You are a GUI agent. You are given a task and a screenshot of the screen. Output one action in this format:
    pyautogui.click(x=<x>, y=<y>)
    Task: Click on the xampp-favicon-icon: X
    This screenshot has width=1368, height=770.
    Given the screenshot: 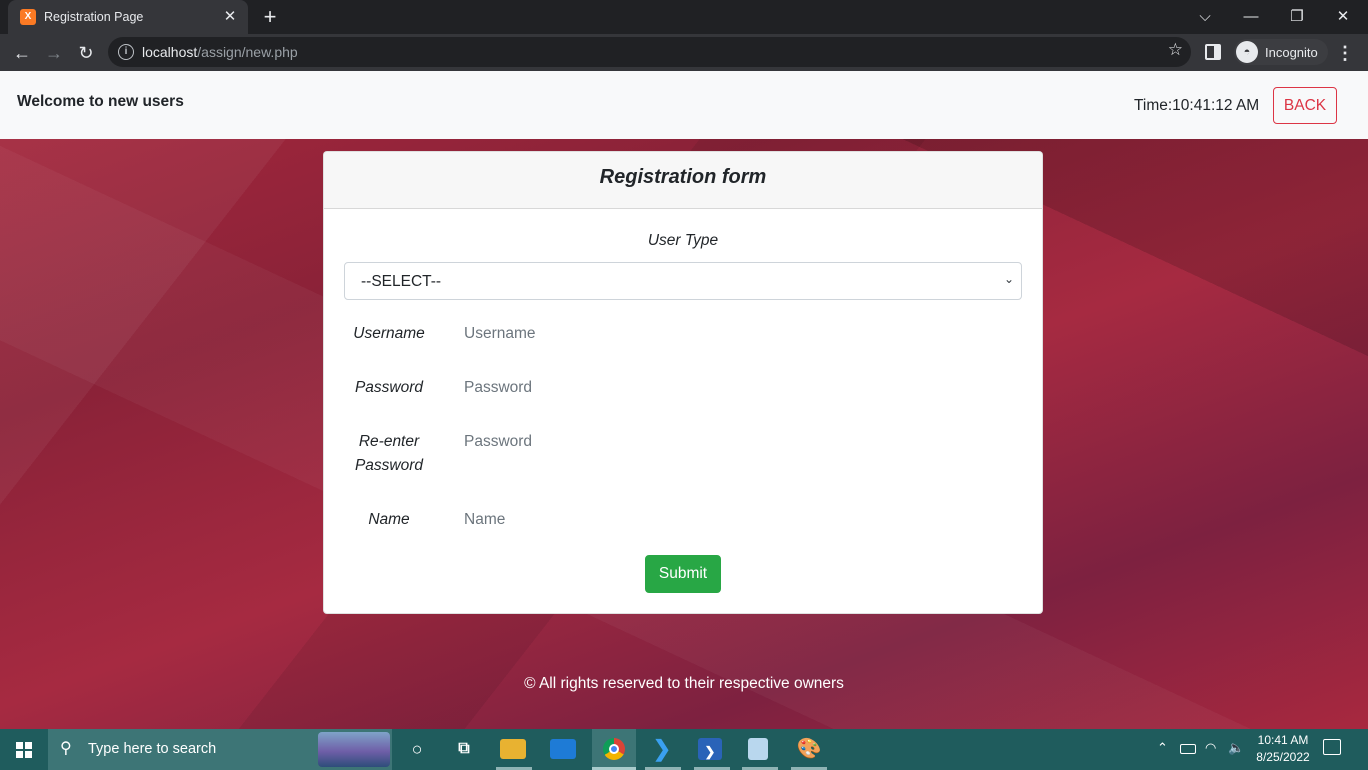 What is the action you would take?
    pyautogui.click(x=28, y=17)
    